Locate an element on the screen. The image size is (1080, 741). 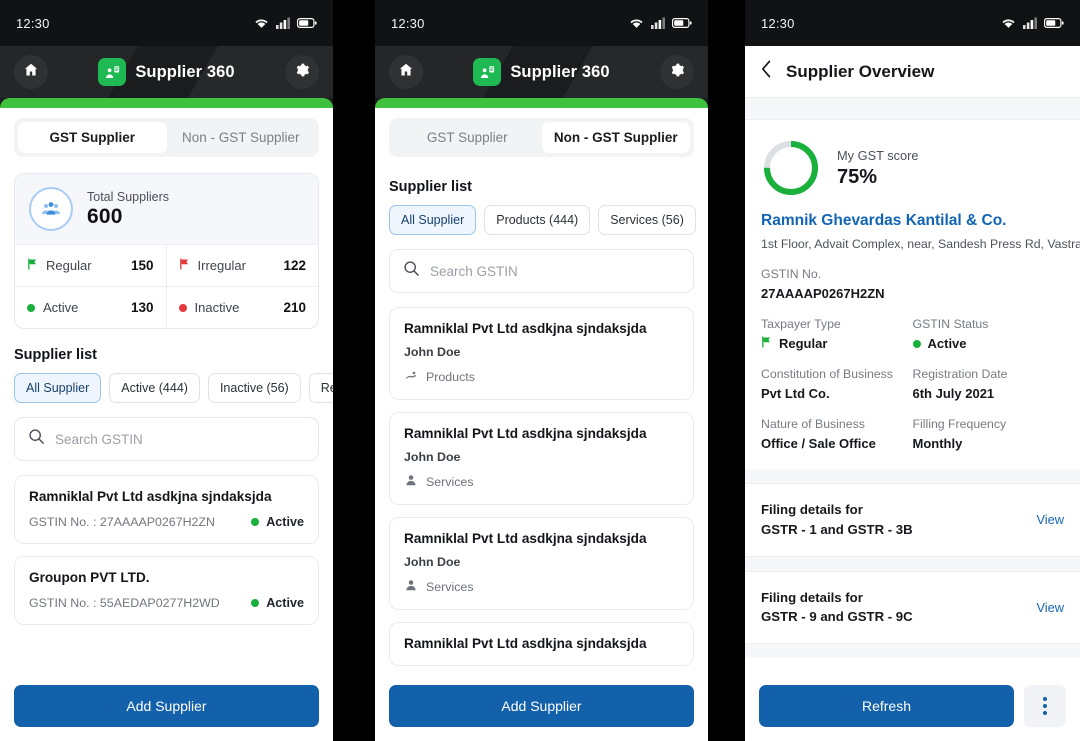
gst-score-label: My GST score is located at coordinates (878, 155).